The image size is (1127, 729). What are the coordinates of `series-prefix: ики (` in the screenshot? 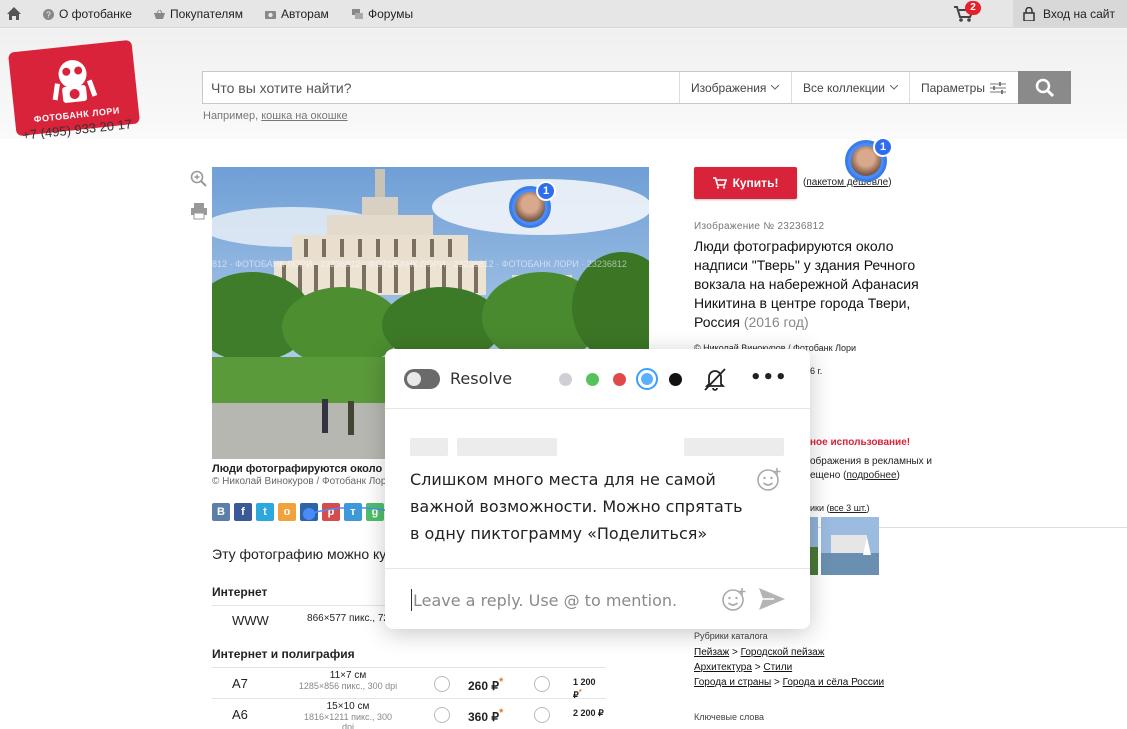 It's located at (820, 508).